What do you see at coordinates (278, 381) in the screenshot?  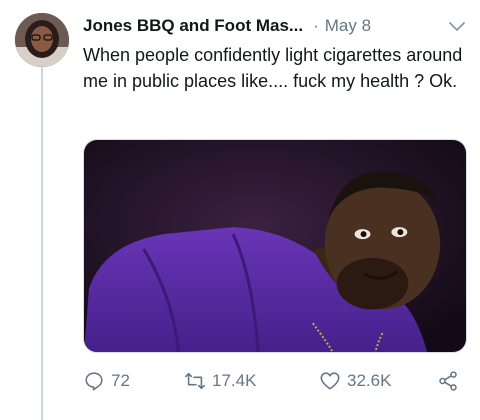 I see `tweet-actions: 72 17.4K 32.6K` at bounding box center [278, 381].